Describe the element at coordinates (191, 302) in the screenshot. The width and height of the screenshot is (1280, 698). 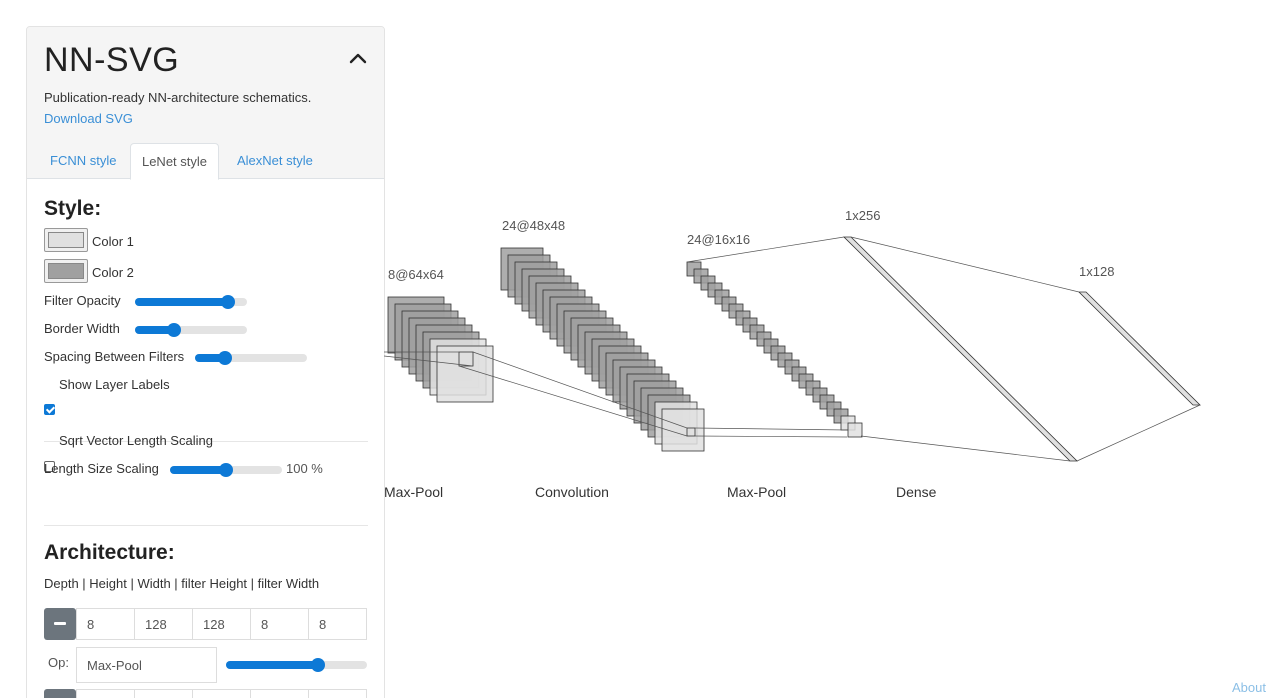
I see `filter-opacity-slider` at that location.